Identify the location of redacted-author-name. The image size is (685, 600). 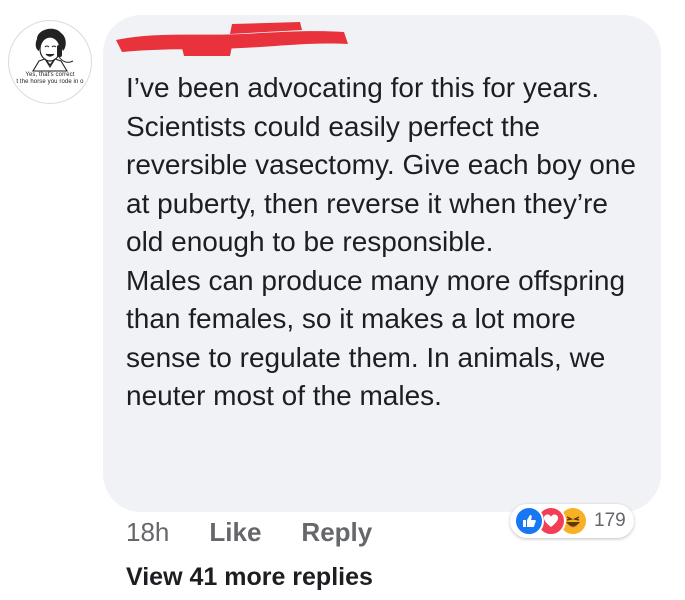
(232, 38).